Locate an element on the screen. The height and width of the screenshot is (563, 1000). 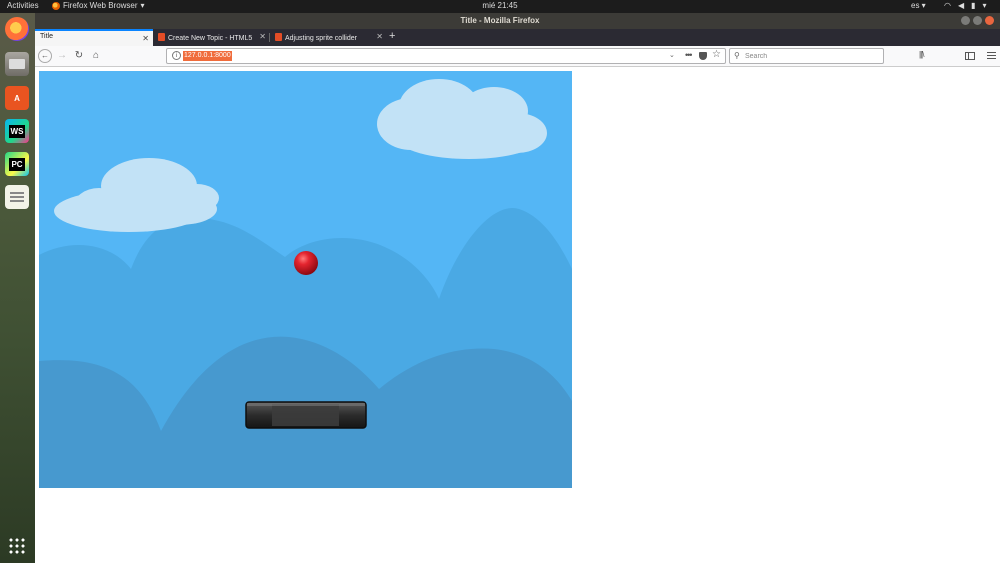
tab-title: Title ✕ is located at coordinates (94, 37).